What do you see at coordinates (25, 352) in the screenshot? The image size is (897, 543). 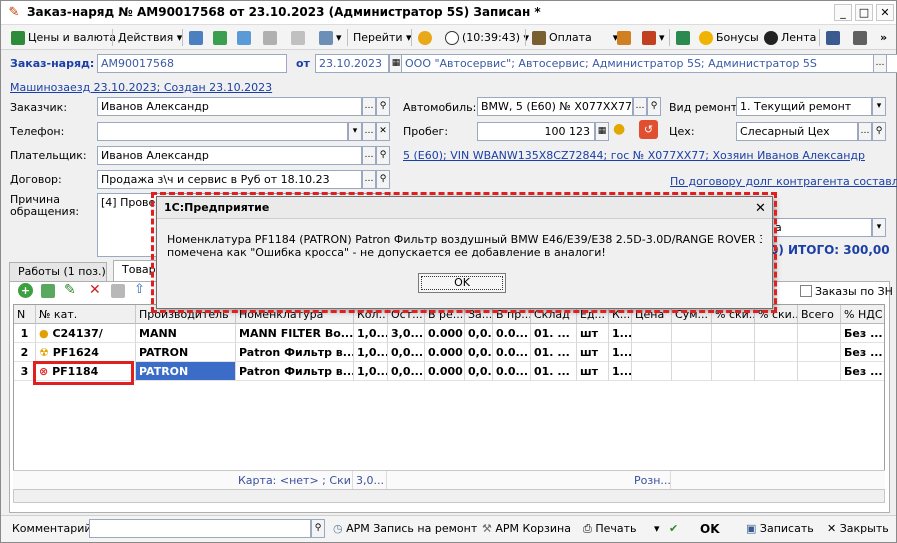 I see `row2-n: 2` at bounding box center [25, 352].